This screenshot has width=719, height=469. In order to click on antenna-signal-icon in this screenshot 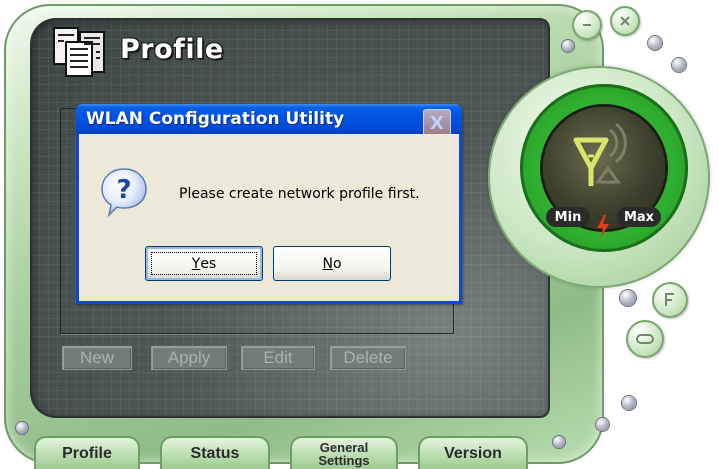, I will do `click(600, 154)`.